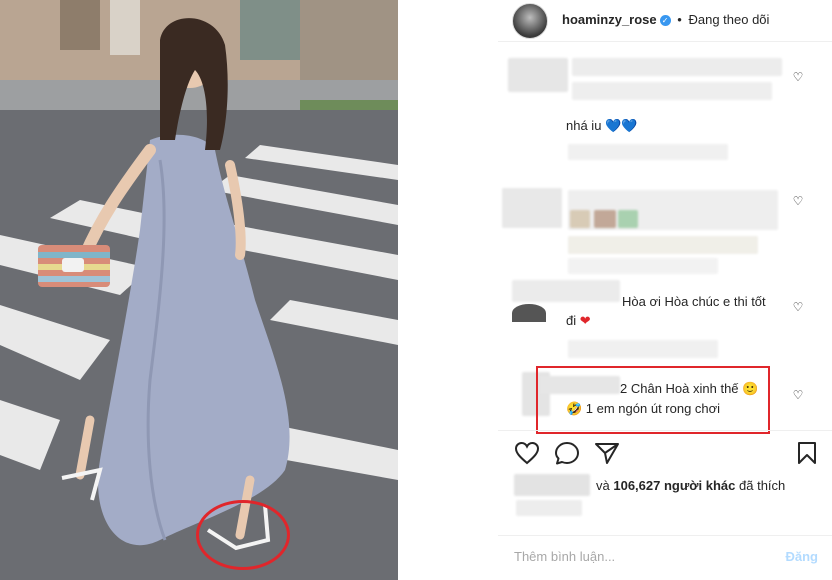 The image size is (832, 580). I want to click on comment-text: Hòa ơi Hòa chúc e thi tốt, so click(694, 301).